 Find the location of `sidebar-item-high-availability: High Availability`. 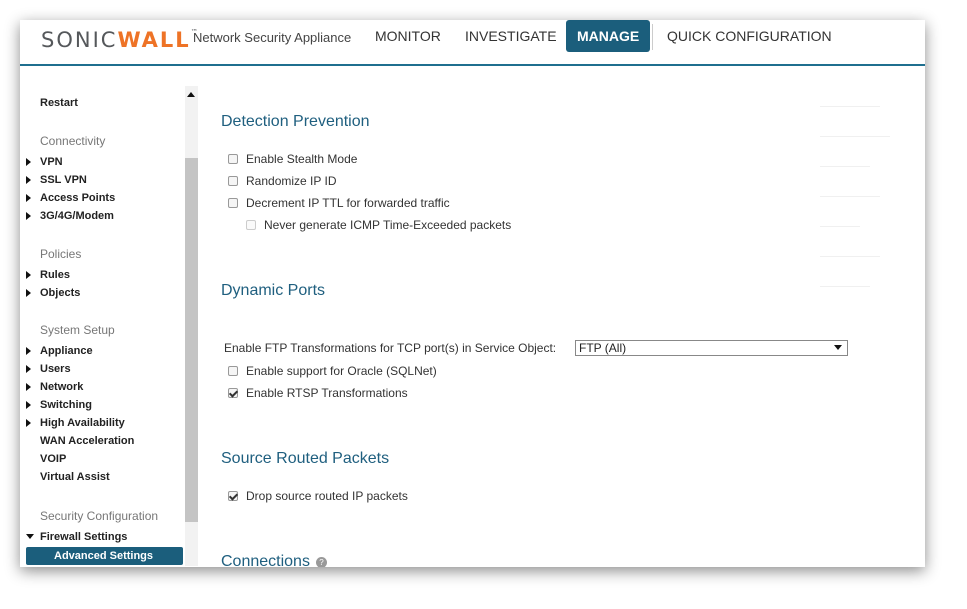

sidebar-item-high-availability: High Availability is located at coordinates (82, 423).